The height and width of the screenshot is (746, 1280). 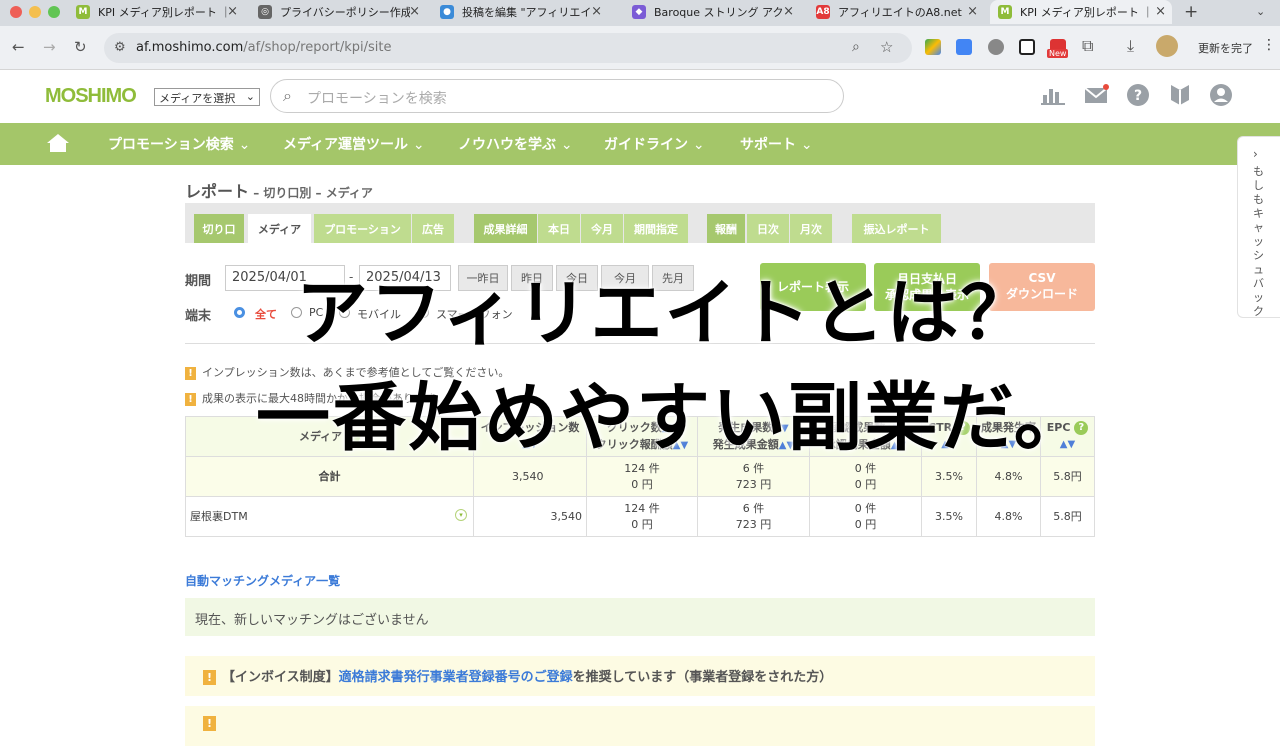 I want to click on browser-tab: ● 投稿を編集 "アフィリエイト ×, so click(x=520, y=12).